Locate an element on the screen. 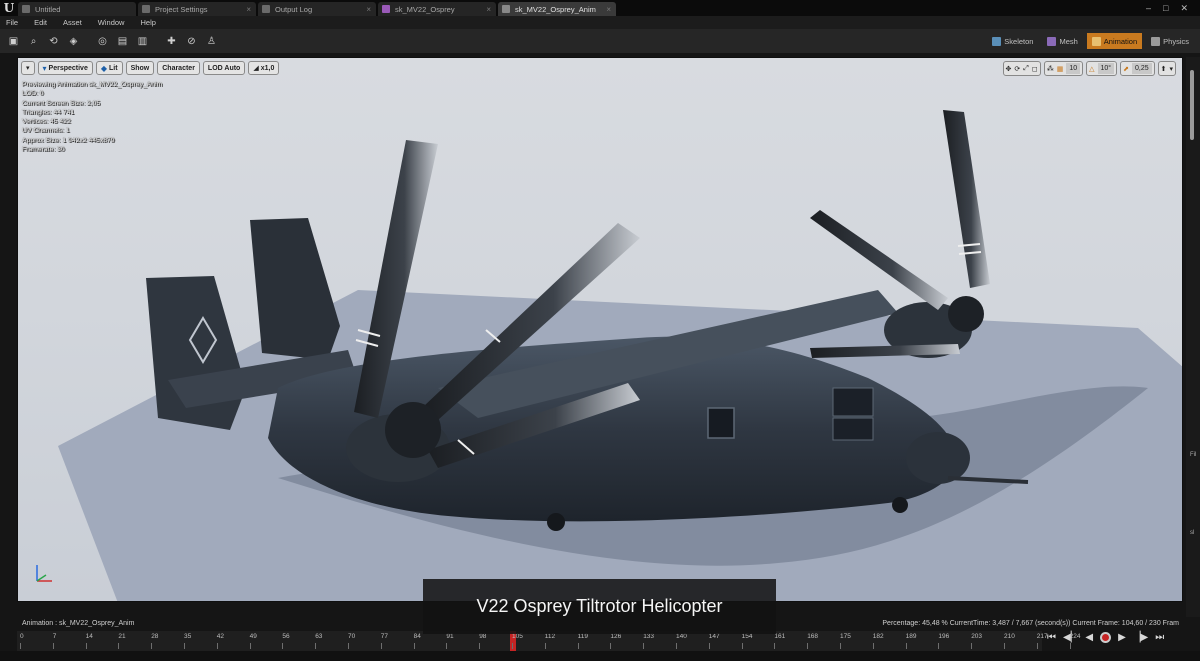 The width and height of the screenshot is (1200, 661). lit-button: ◆ Lit is located at coordinates (109, 68).